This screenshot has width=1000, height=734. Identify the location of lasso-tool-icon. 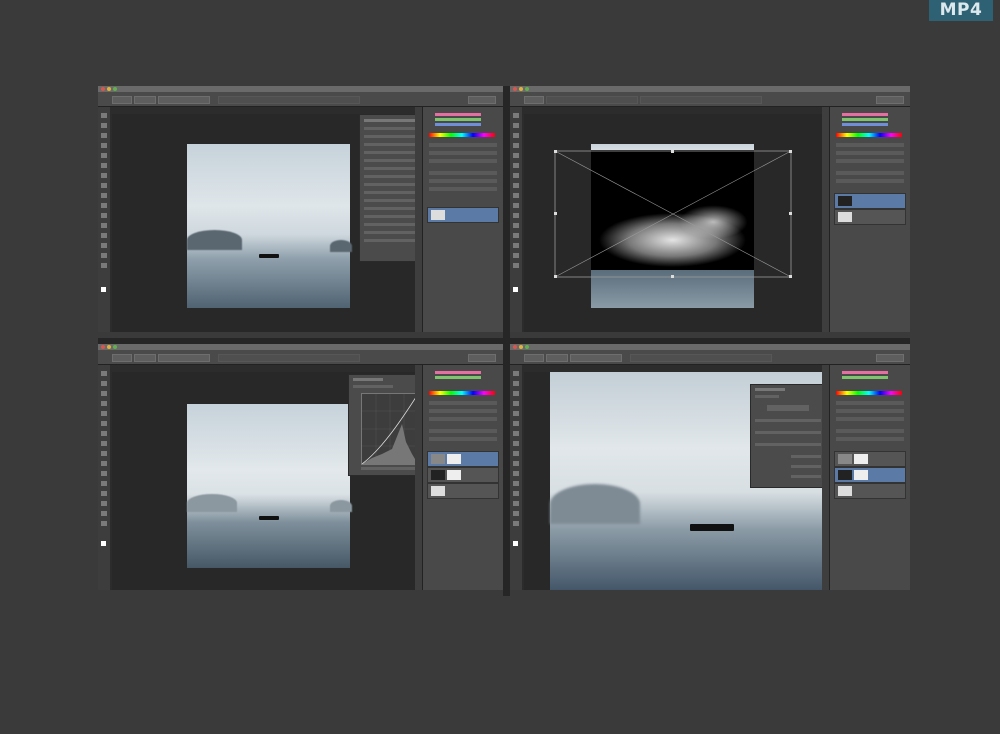
(104, 393).